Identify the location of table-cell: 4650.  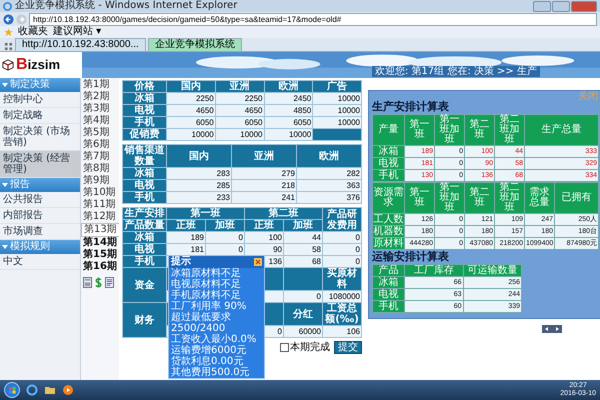
(239, 110).